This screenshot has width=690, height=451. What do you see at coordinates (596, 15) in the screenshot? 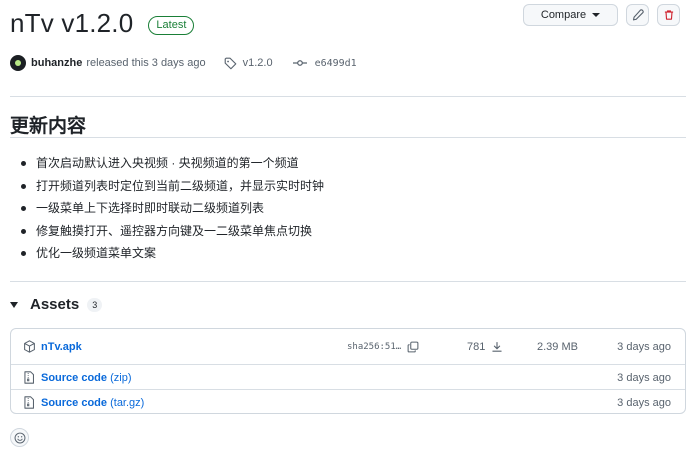
I see `chevron-down-icon` at bounding box center [596, 15].